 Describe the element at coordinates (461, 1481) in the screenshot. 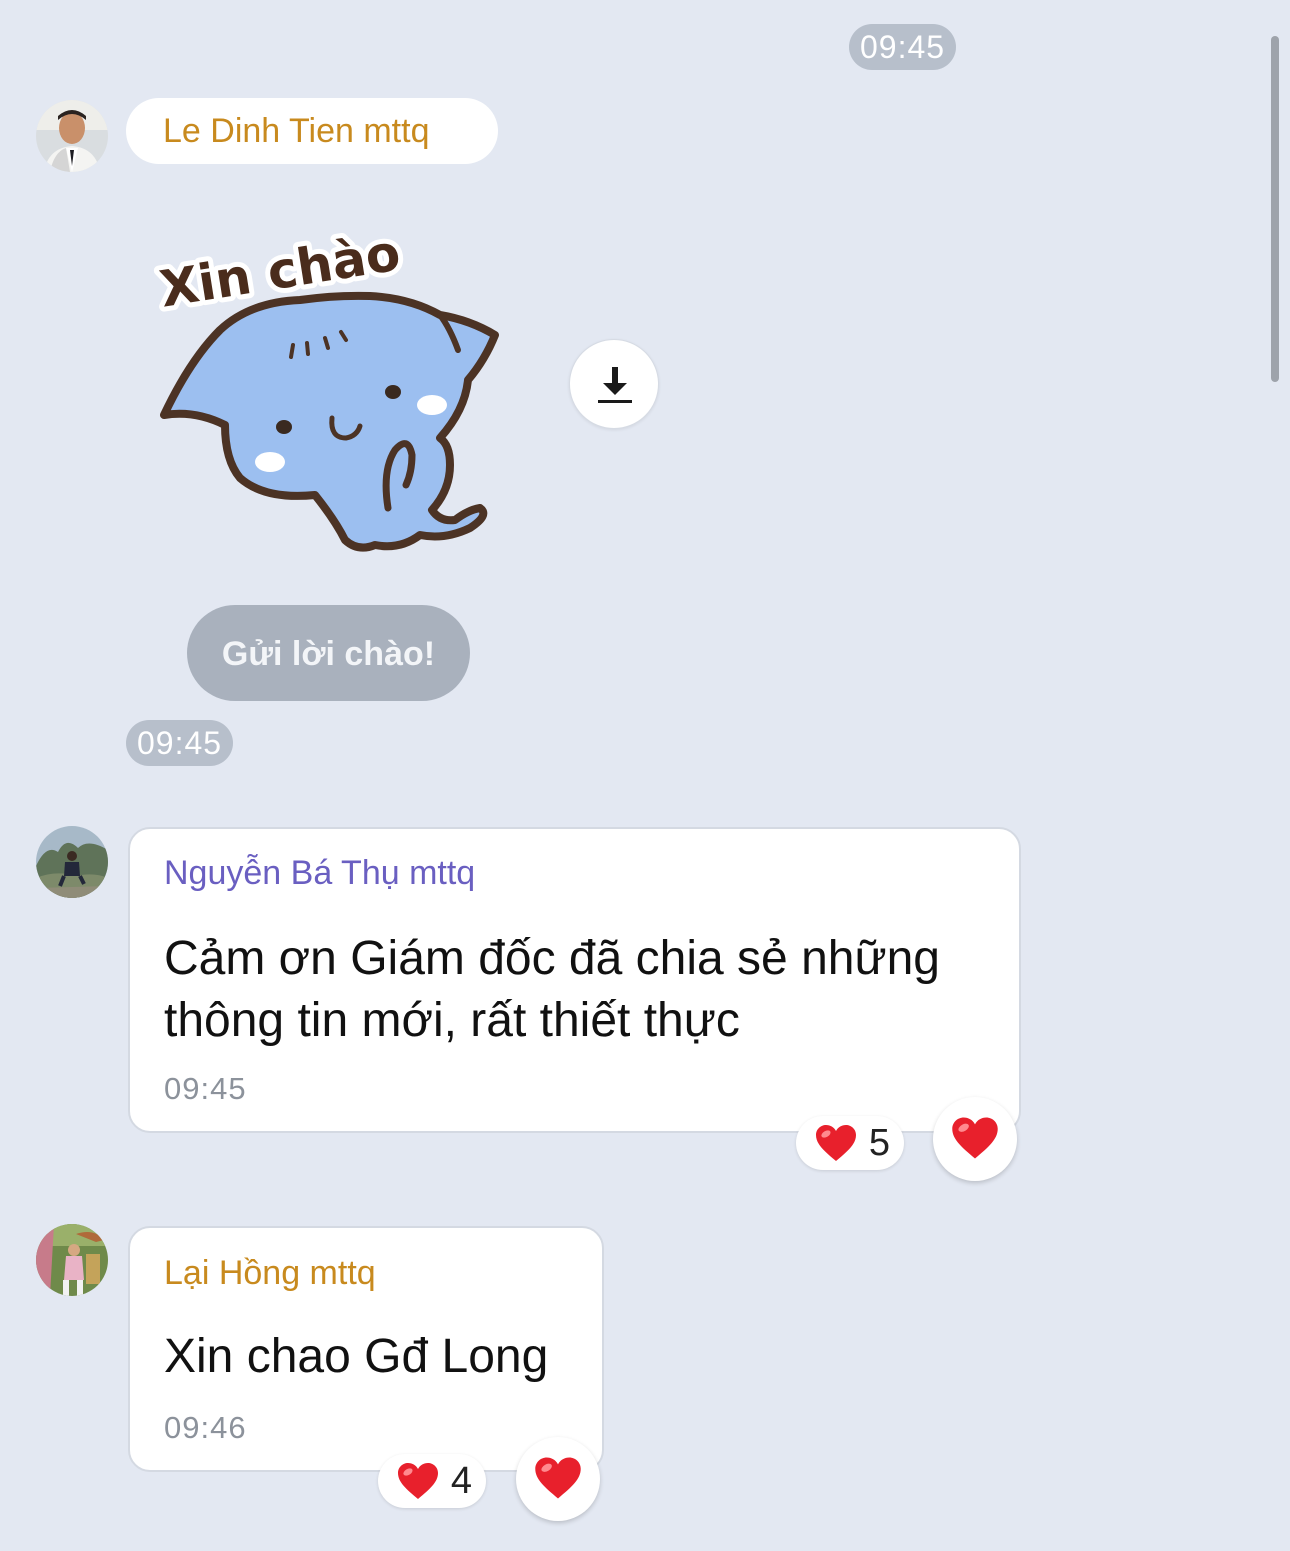

I see `reaction-count: 4` at that location.